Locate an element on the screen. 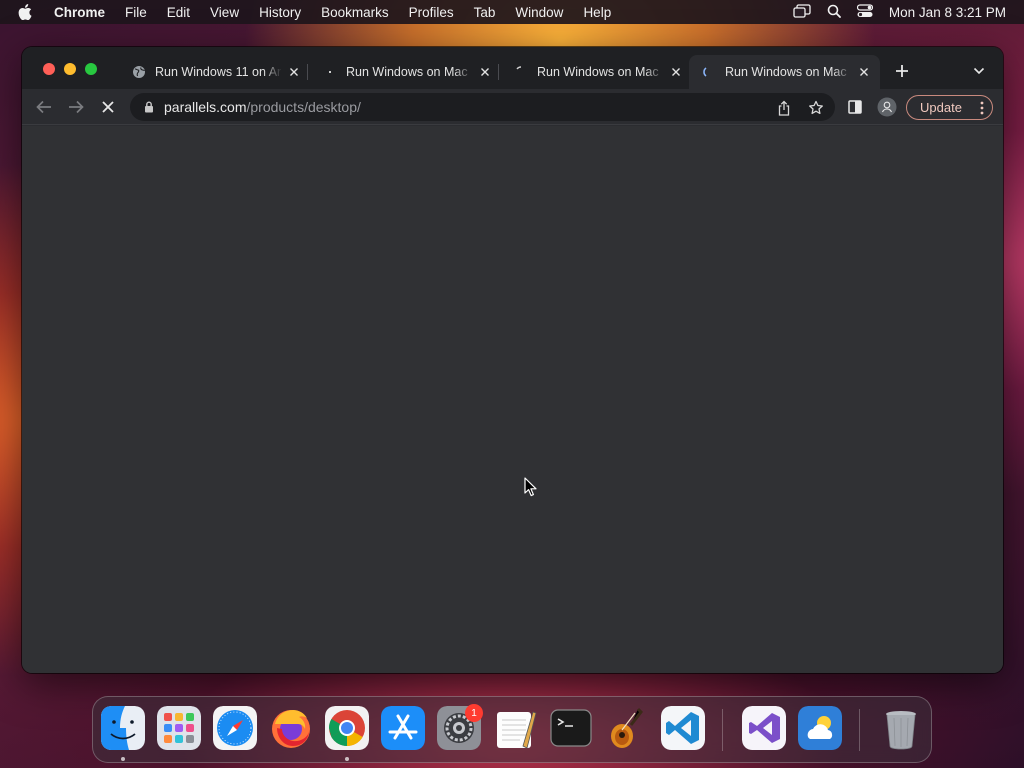 The height and width of the screenshot is (768, 1024). finder-running-indicator is located at coordinates (123, 759).